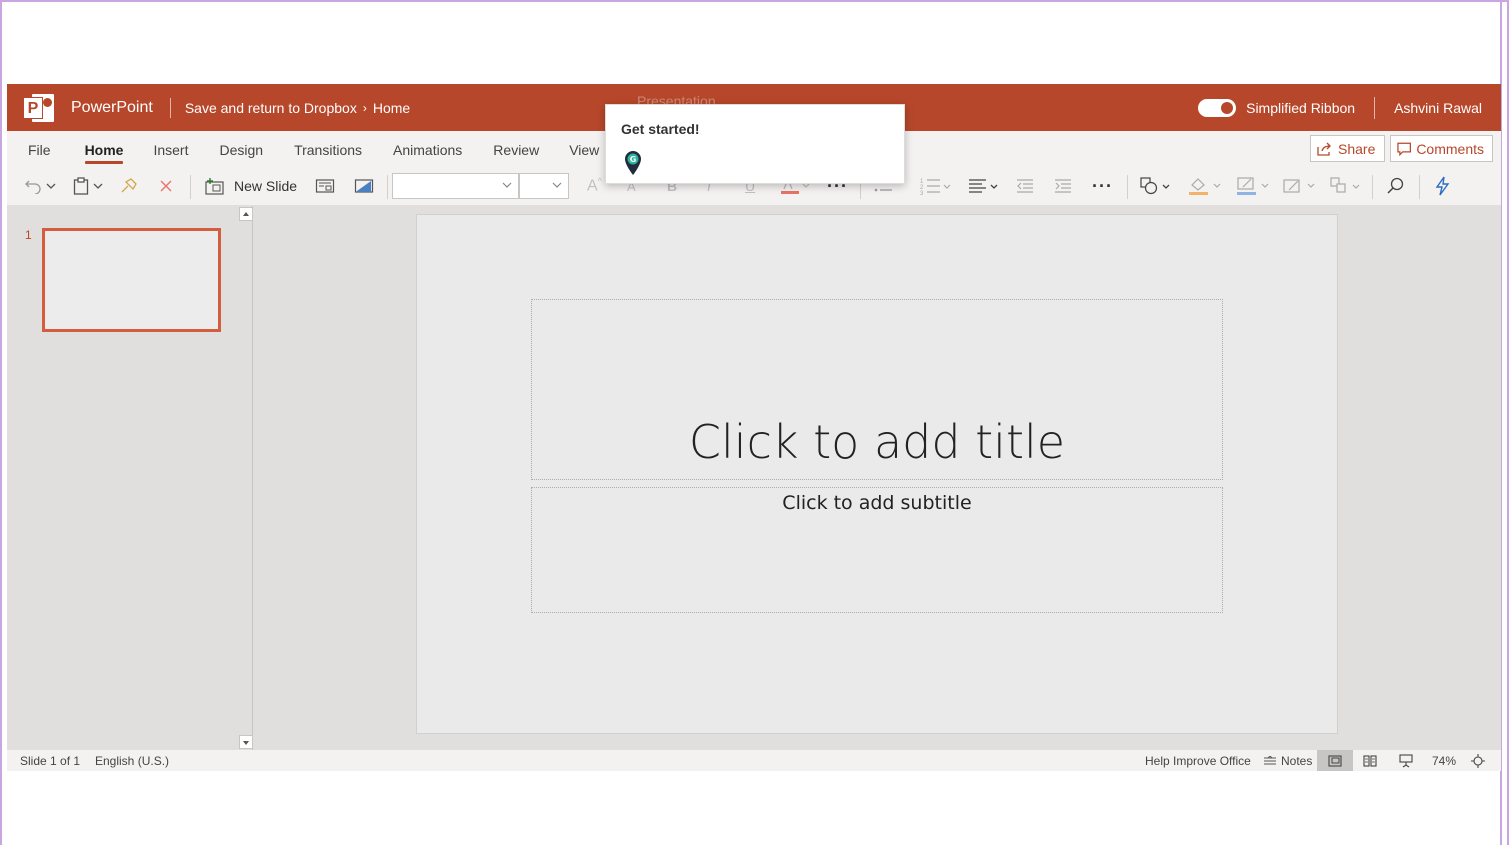 Image resolution: width=1509 pixels, height=845 pixels. What do you see at coordinates (103, 150) in the screenshot?
I see `tab-home: Home` at bounding box center [103, 150].